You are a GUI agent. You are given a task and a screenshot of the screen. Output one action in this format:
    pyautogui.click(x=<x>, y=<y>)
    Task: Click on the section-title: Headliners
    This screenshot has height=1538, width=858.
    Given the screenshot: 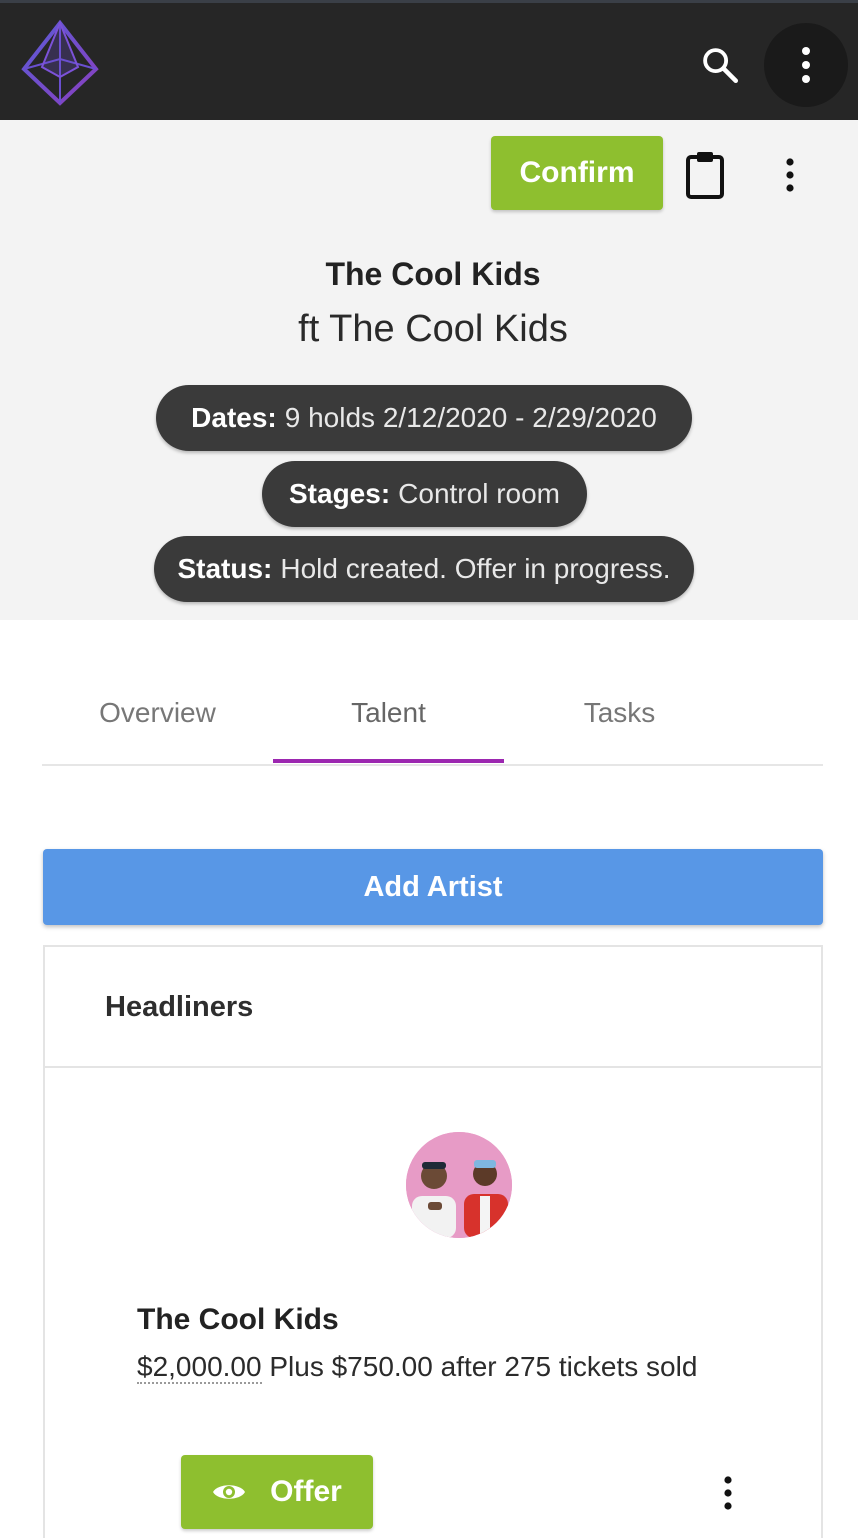 What is the action you would take?
    pyautogui.click(x=179, y=1007)
    